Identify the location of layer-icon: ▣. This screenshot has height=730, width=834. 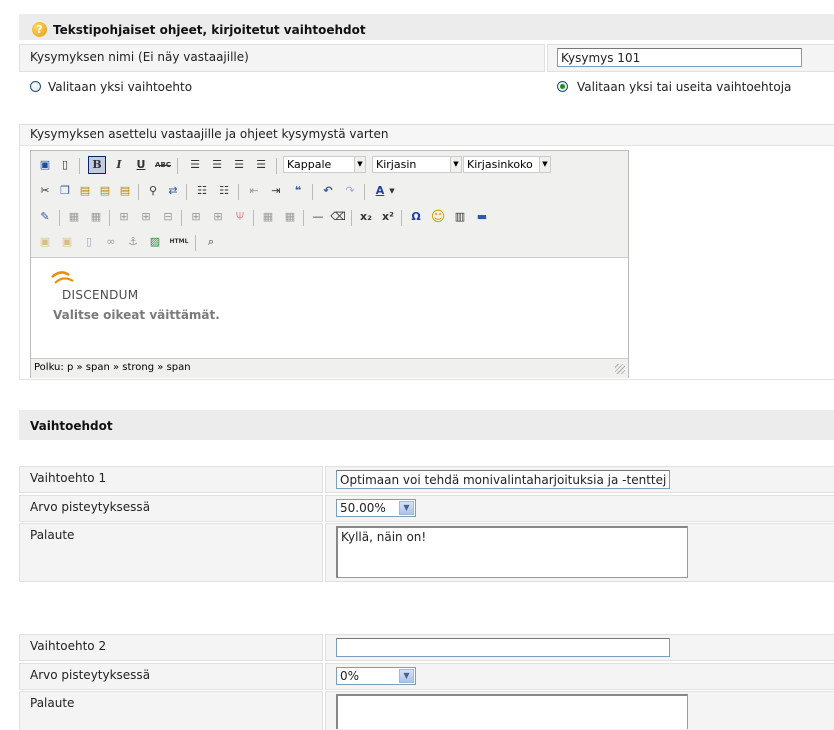
(45, 242).